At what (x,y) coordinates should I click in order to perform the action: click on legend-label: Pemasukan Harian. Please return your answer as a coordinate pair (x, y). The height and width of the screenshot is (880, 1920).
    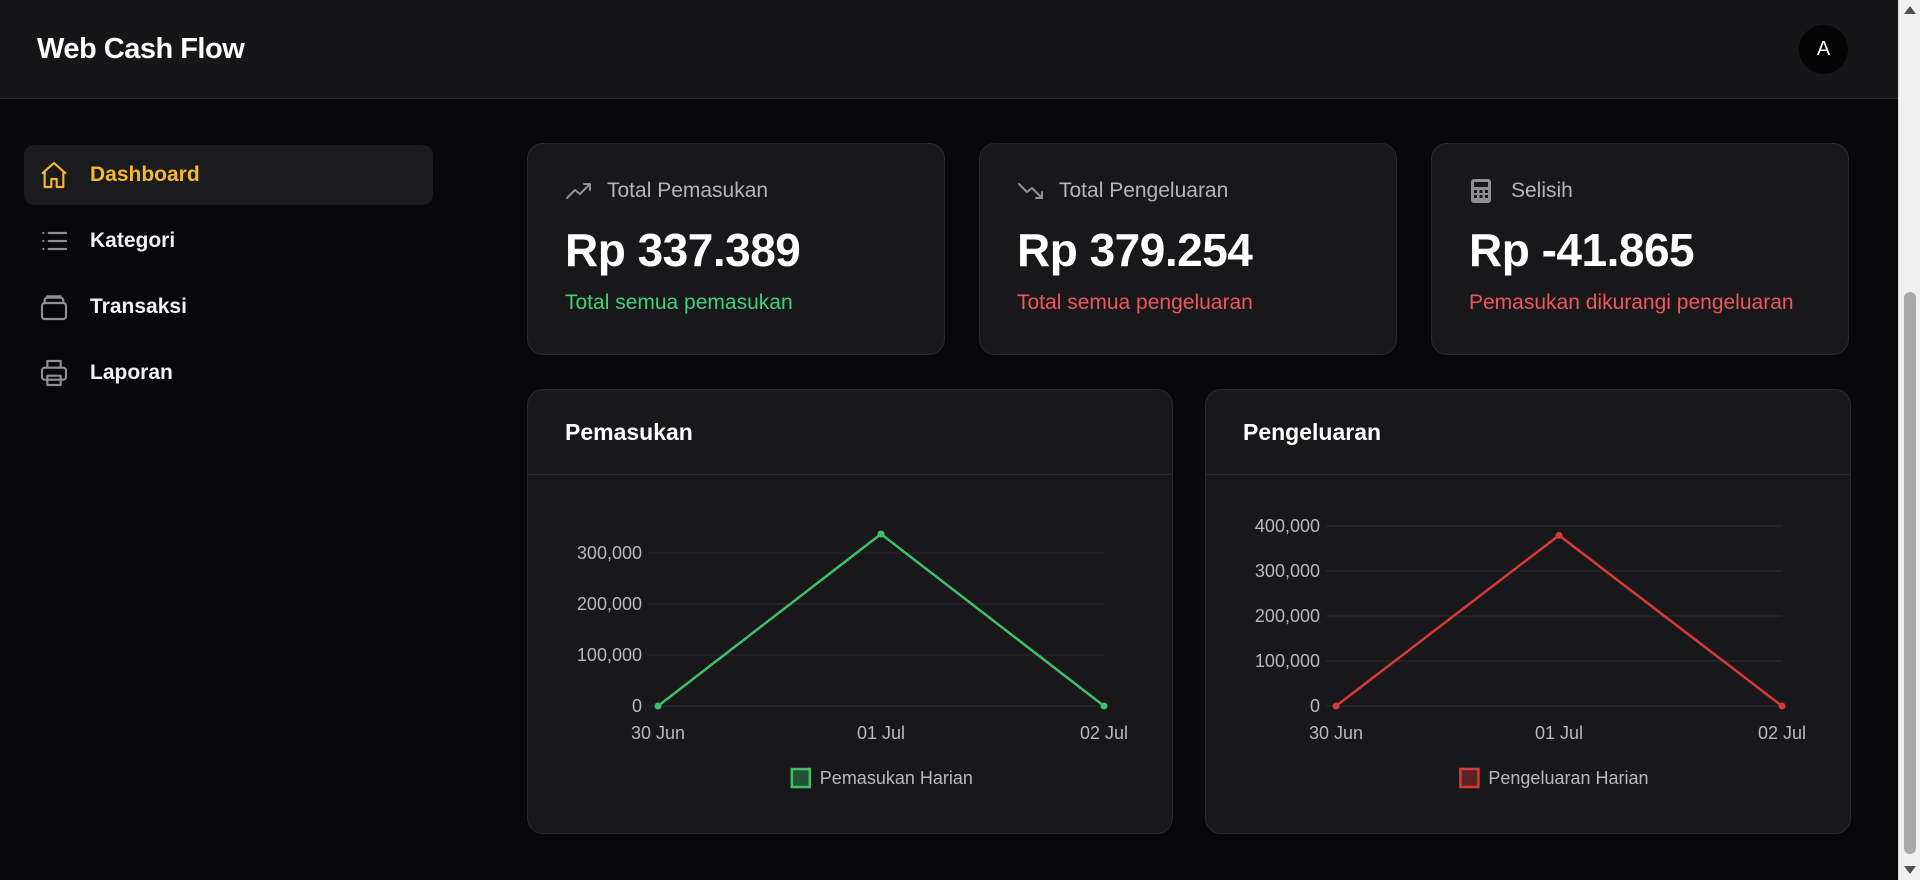
    Looking at the image, I should click on (896, 778).